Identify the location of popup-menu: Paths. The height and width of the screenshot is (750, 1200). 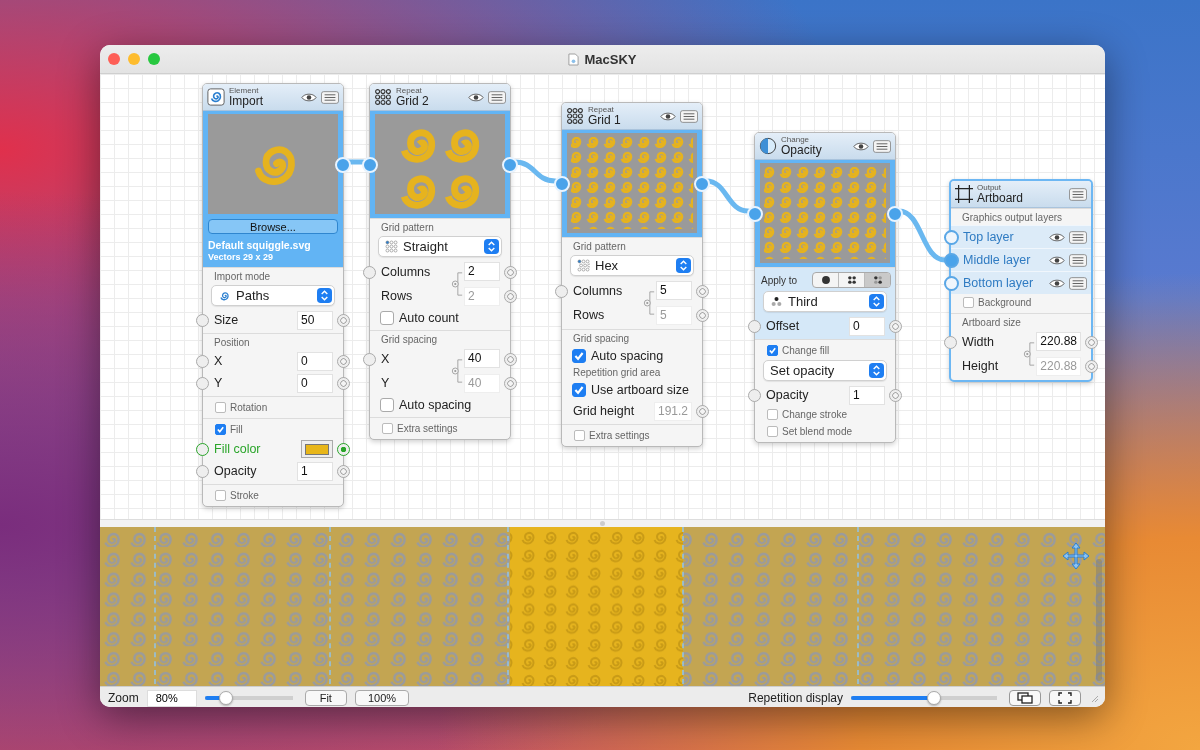
(273, 295).